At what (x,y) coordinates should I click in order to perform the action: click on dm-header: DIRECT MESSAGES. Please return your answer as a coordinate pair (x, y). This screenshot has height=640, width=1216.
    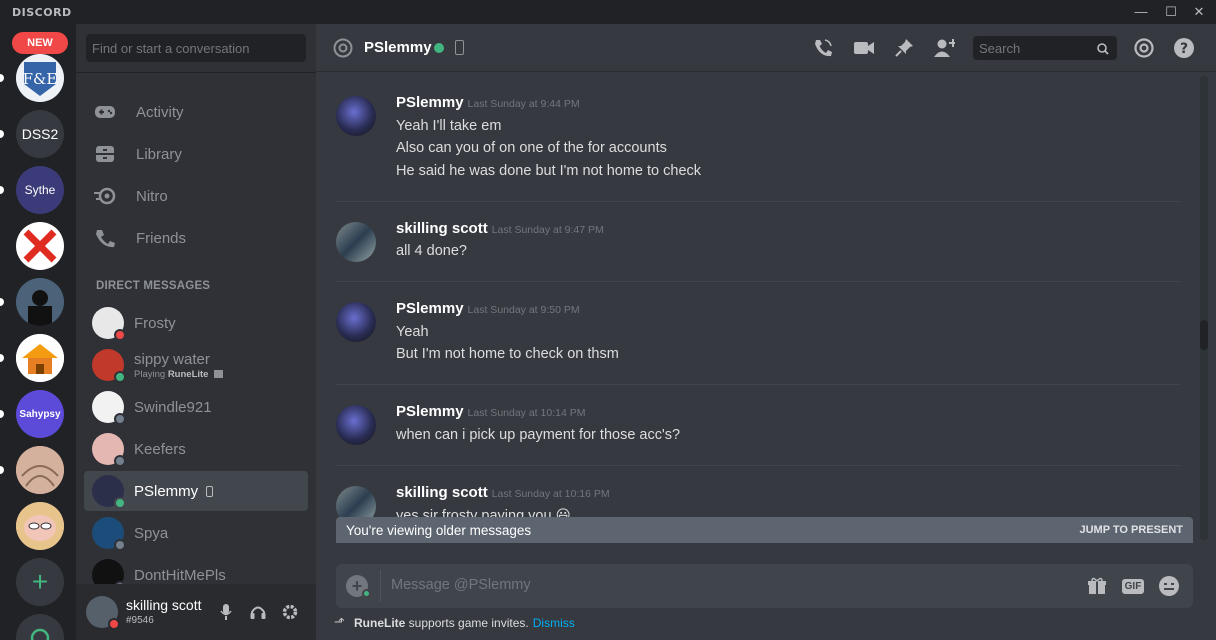
    Looking at the image, I should click on (153, 286).